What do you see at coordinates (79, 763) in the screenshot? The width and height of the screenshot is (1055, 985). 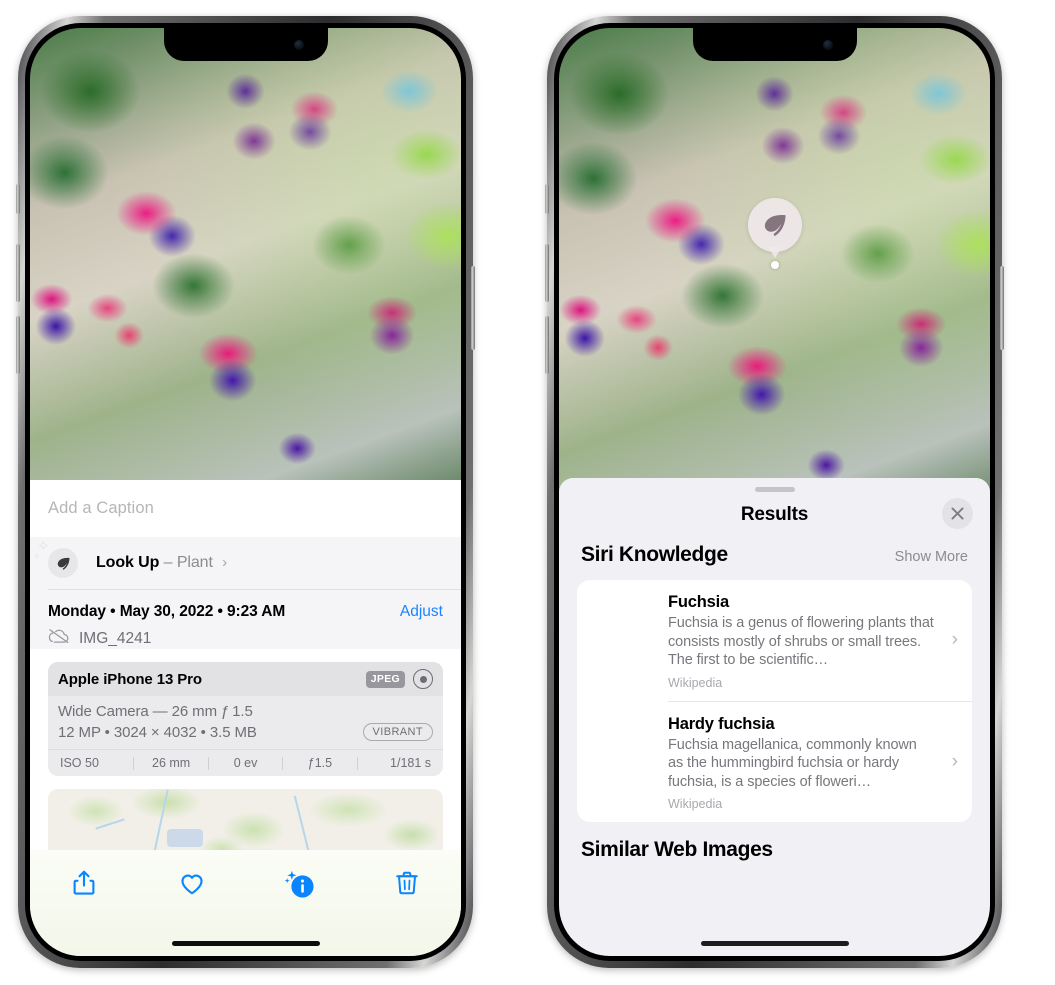 I see `exif-iso: ISO 50` at bounding box center [79, 763].